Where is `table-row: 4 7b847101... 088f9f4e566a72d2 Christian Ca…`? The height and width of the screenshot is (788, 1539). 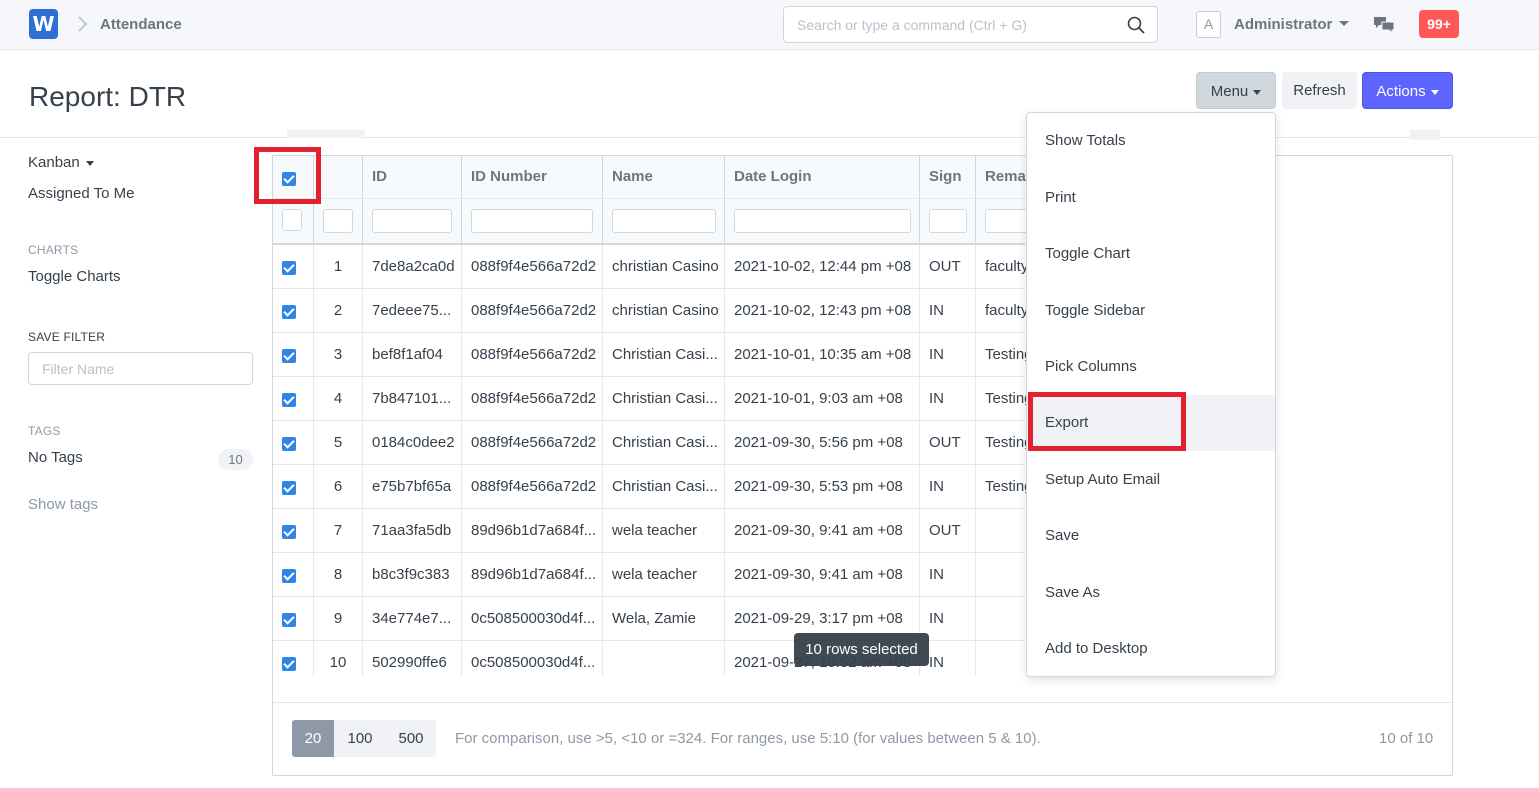 table-row: 4 7b847101... 088f9f4e566a72d2 Christian Ca… is located at coordinates (649, 399).